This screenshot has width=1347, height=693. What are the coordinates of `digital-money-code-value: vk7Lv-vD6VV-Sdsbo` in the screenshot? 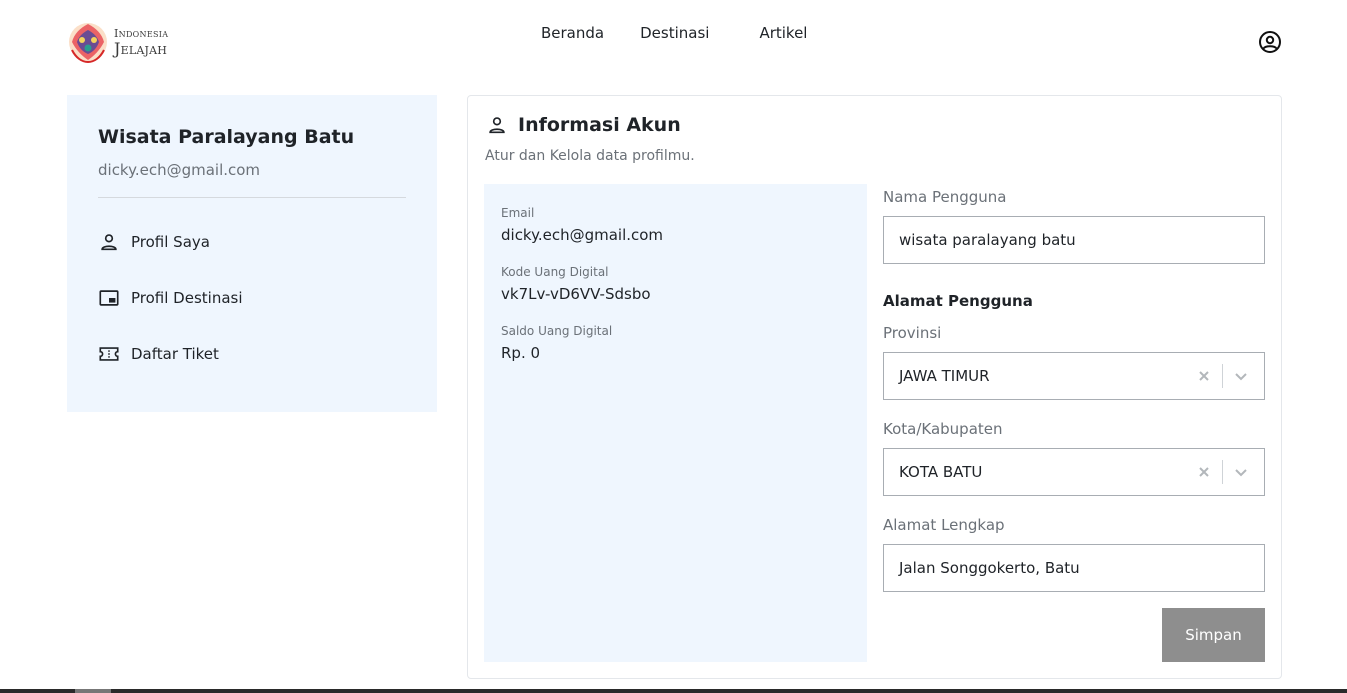 It's located at (576, 294).